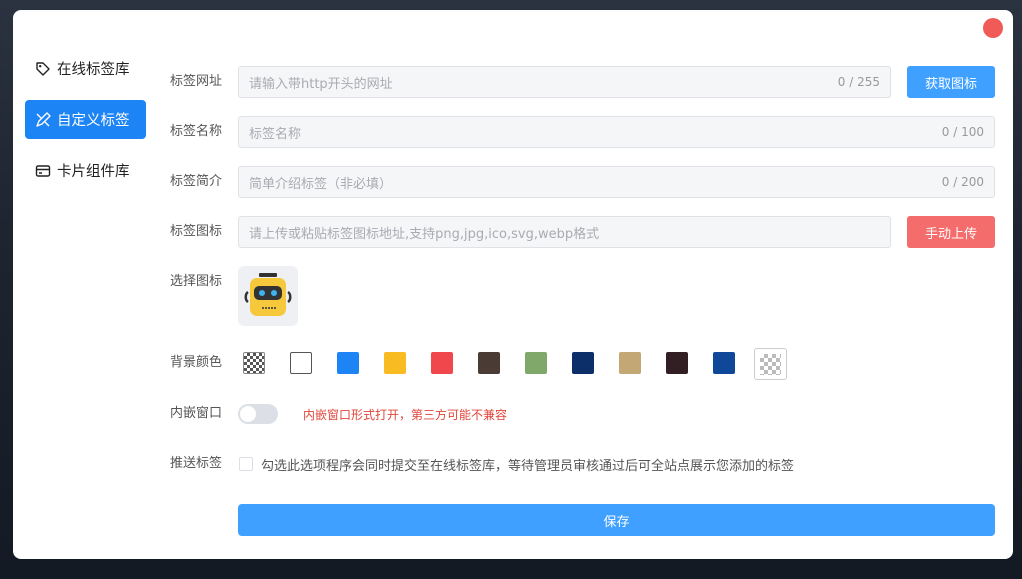  What do you see at coordinates (630, 363) in the screenshot?
I see `color-swatch-tan` at bounding box center [630, 363].